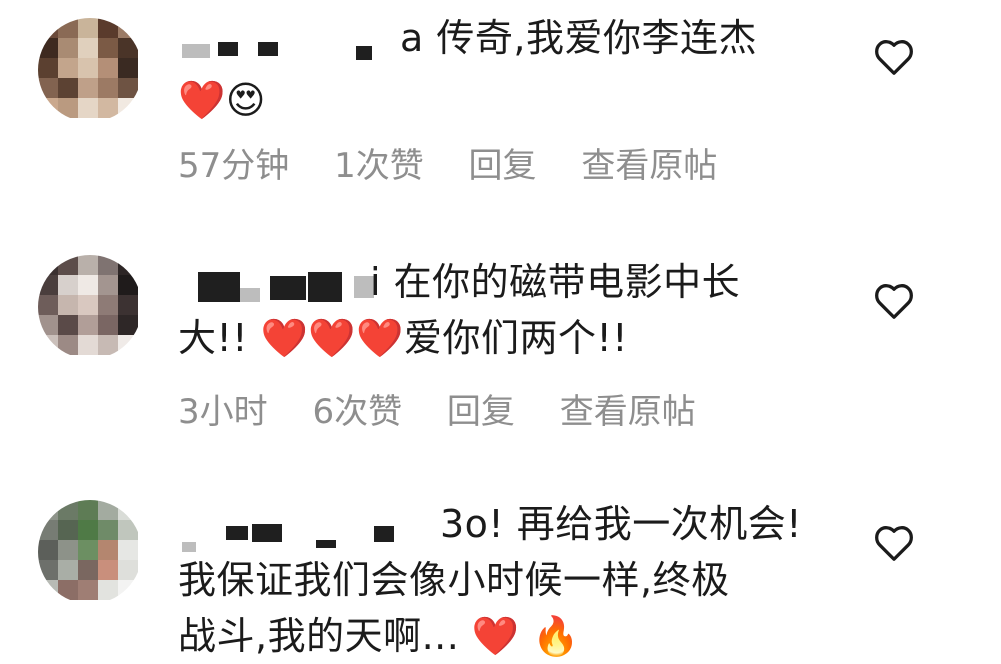  What do you see at coordinates (223, 412) in the screenshot?
I see `comment-time: 3小时` at bounding box center [223, 412].